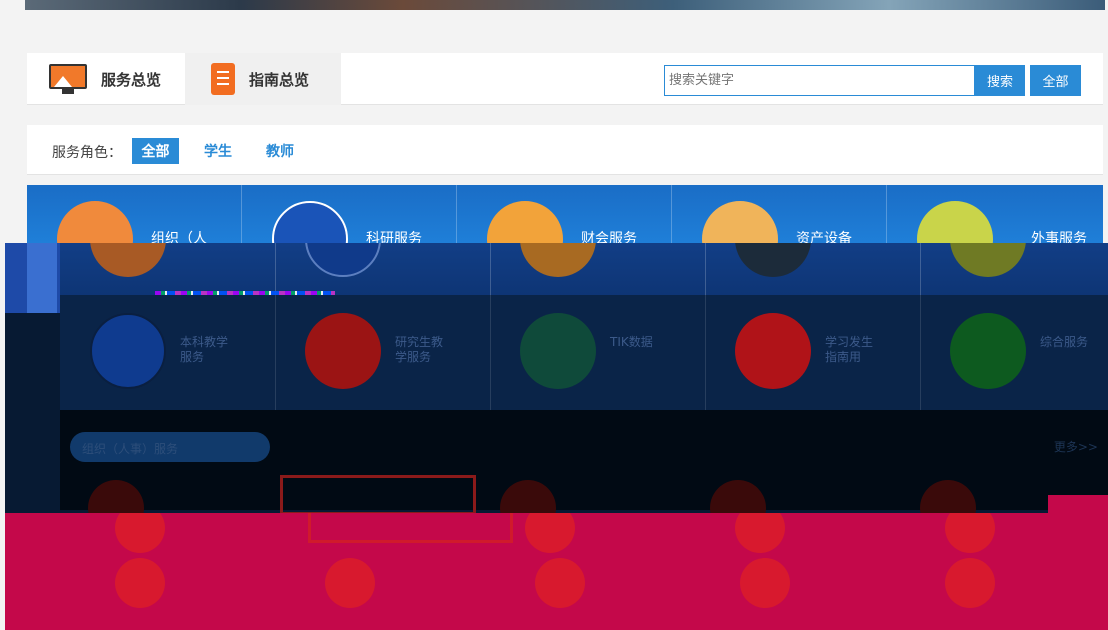 The image size is (1108, 630). What do you see at coordinates (349, 214) in the screenshot?
I see `service-tile-research: 科研服务` at bounding box center [349, 214].